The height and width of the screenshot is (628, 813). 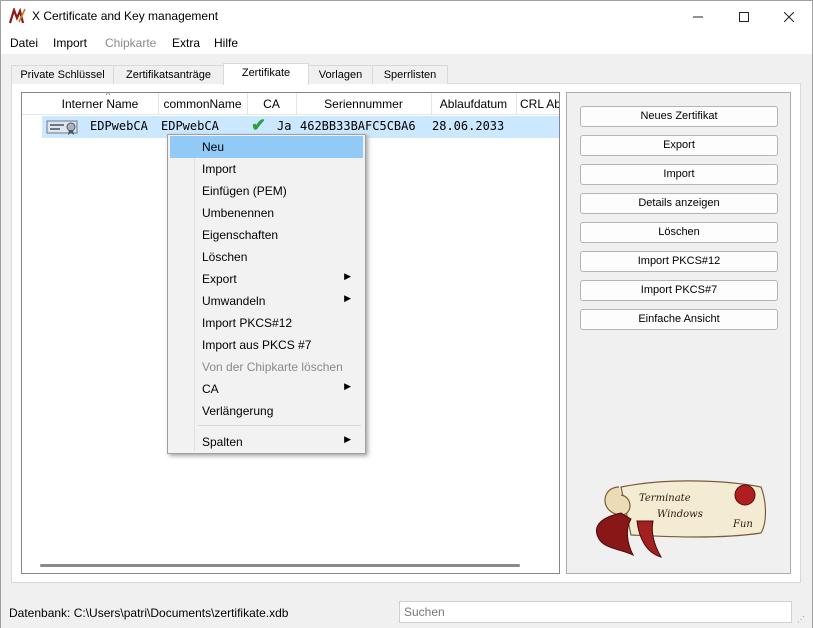 I want to click on terminate-windows-fun-logo: Terminate Windows Fun, so click(x=681, y=519).